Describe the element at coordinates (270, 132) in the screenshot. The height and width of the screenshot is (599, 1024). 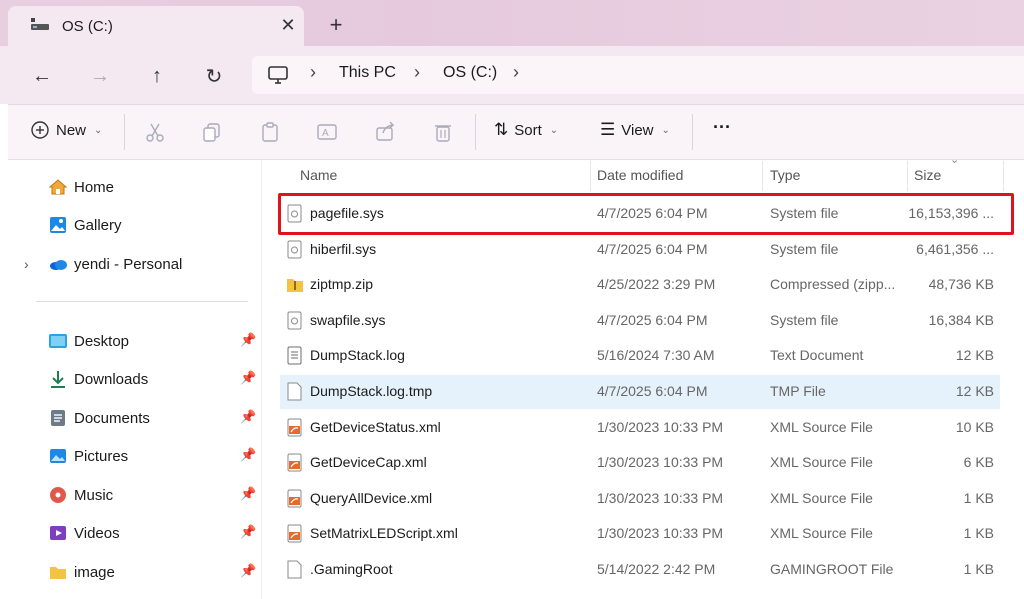
I see `paste-icon` at that location.